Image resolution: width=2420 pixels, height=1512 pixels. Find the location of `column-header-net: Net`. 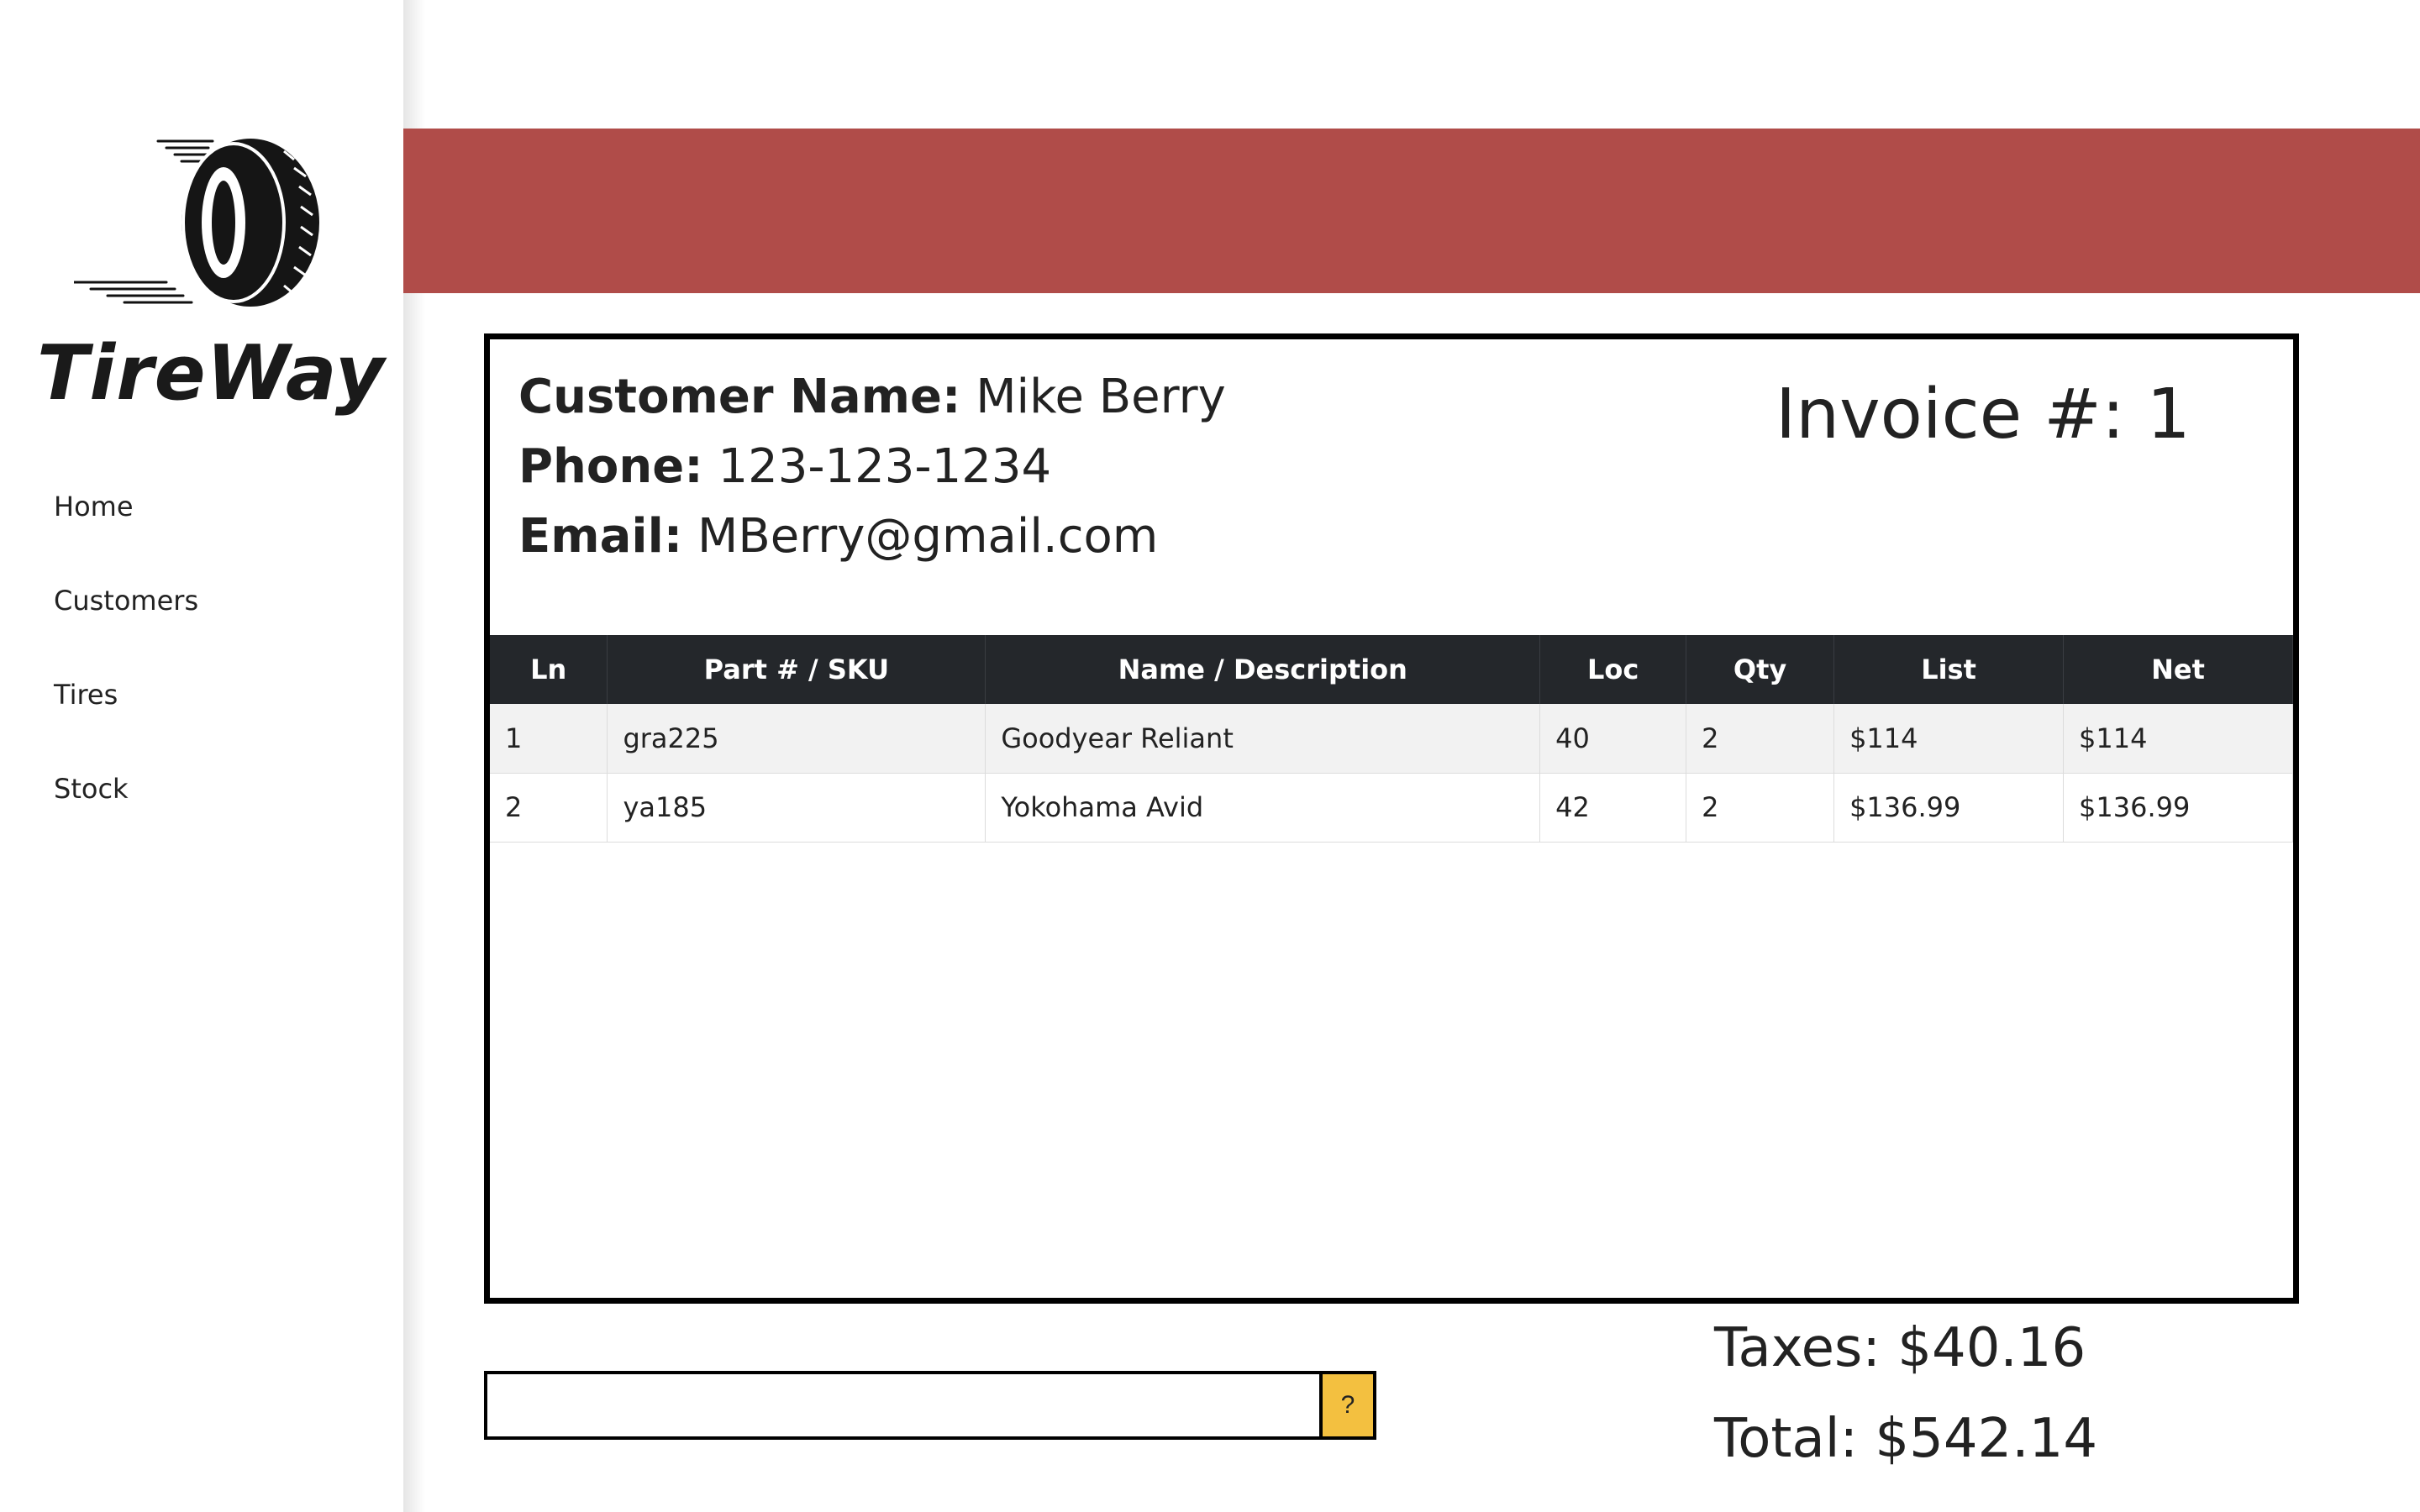

column-header-net: Net is located at coordinates (2178, 669).